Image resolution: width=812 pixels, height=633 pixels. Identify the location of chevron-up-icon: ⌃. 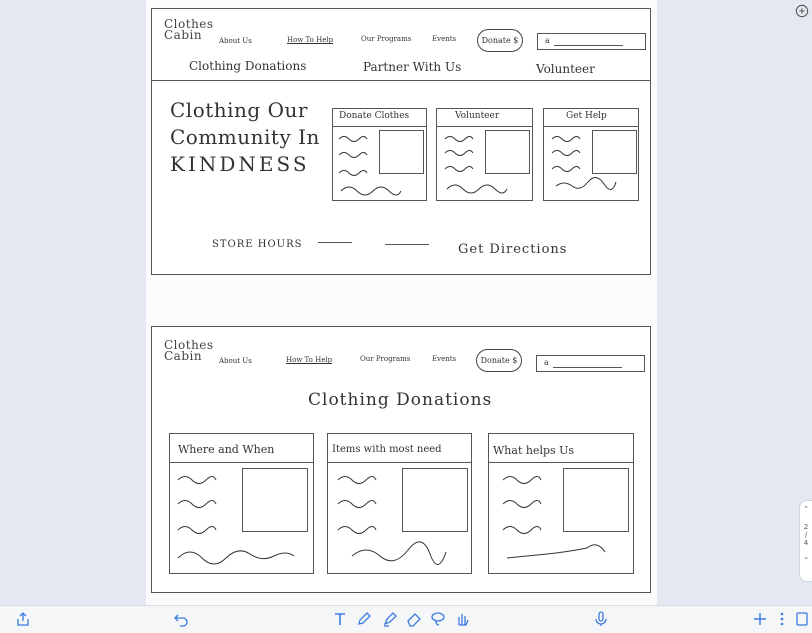
(806, 509).